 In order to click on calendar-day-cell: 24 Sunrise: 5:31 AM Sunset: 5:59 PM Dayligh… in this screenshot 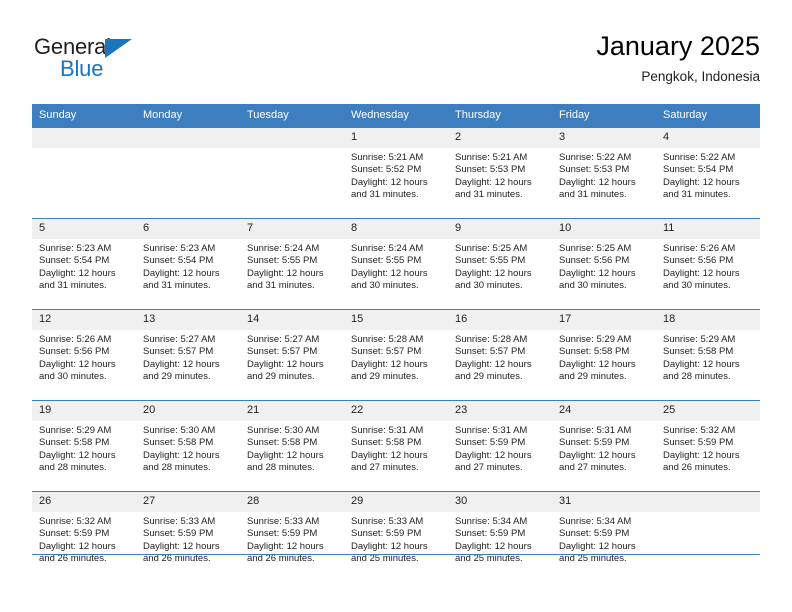, I will do `click(604, 446)`.